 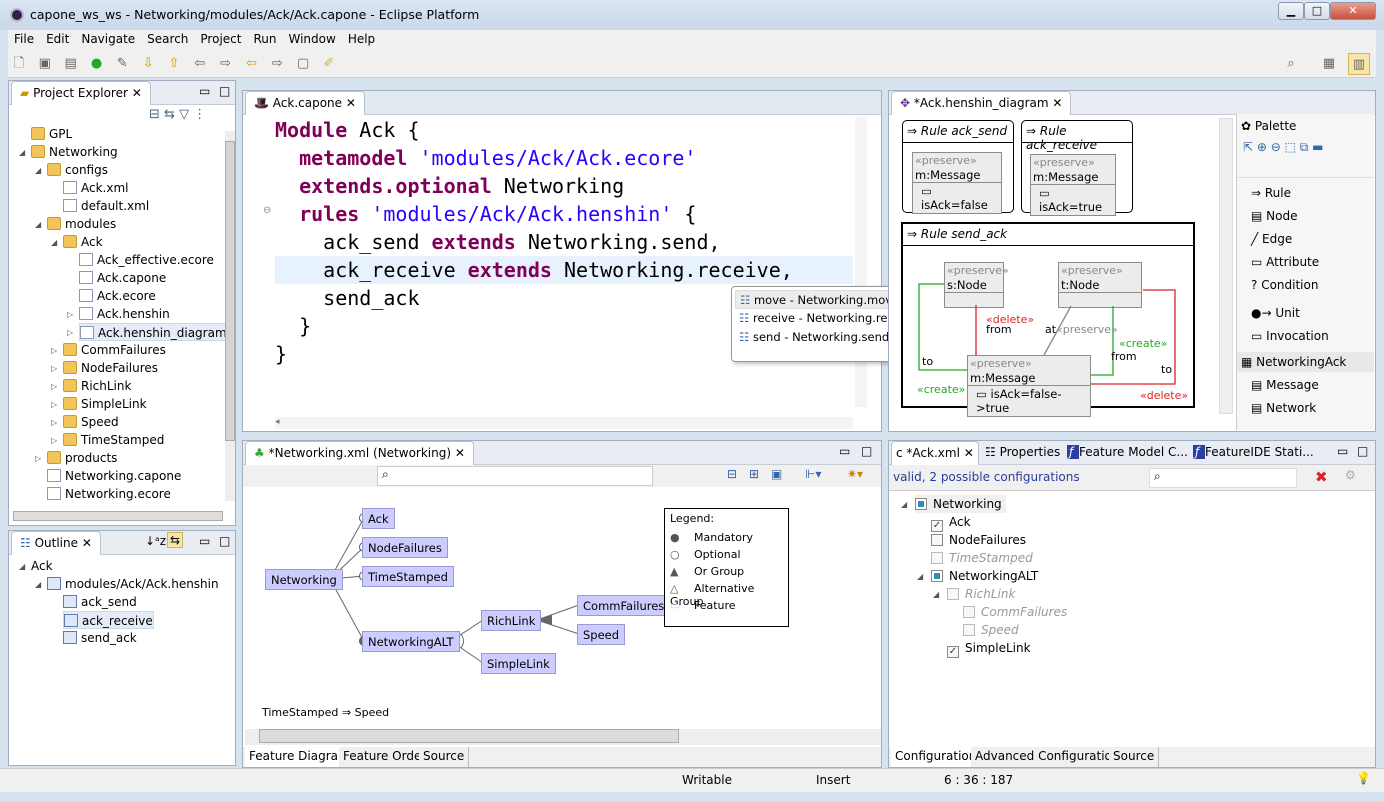 What do you see at coordinates (57, 38) in the screenshot?
I see `menu-edit: Edit` at bounding box center [57, 38].